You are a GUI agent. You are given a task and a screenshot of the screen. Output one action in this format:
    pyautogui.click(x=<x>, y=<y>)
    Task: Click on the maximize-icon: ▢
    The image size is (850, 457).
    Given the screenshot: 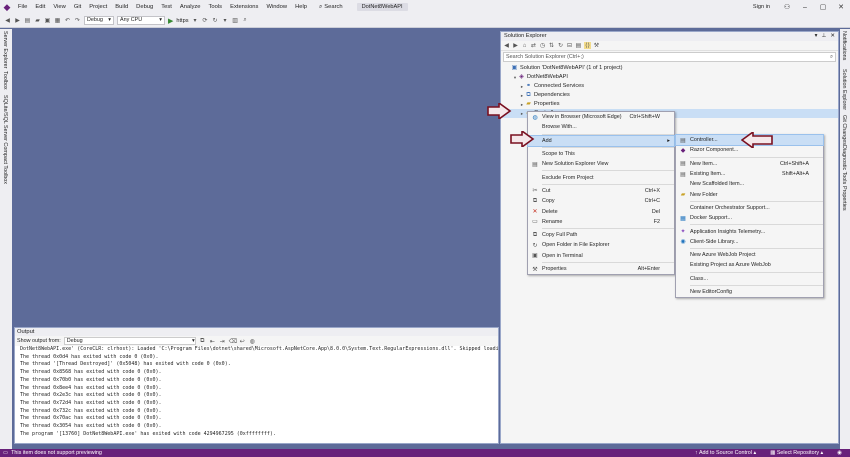 What is the action you would take?
    pyautogui.click(x=823, y=7)
    